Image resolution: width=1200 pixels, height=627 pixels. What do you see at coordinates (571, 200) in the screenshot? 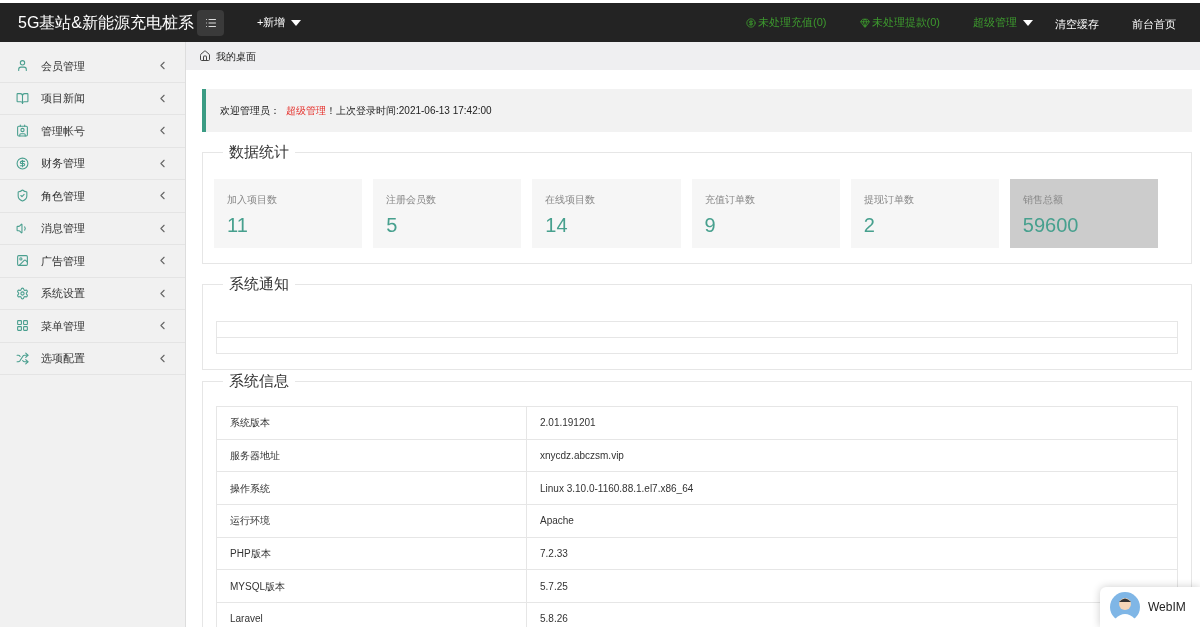
I see `stat-label: 在线项目数` at bounding box center [571, 200].